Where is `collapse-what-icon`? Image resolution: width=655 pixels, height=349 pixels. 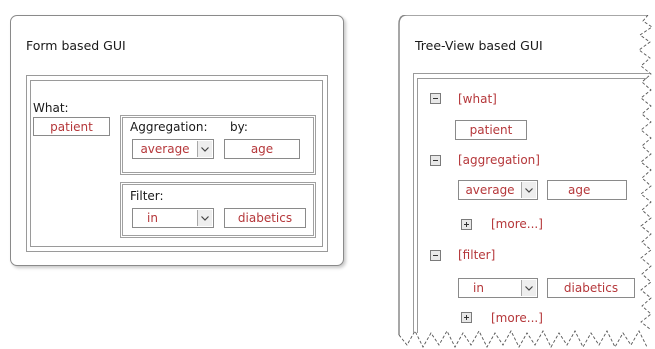
collapse-what-icon is located at coordinates (435, 98).